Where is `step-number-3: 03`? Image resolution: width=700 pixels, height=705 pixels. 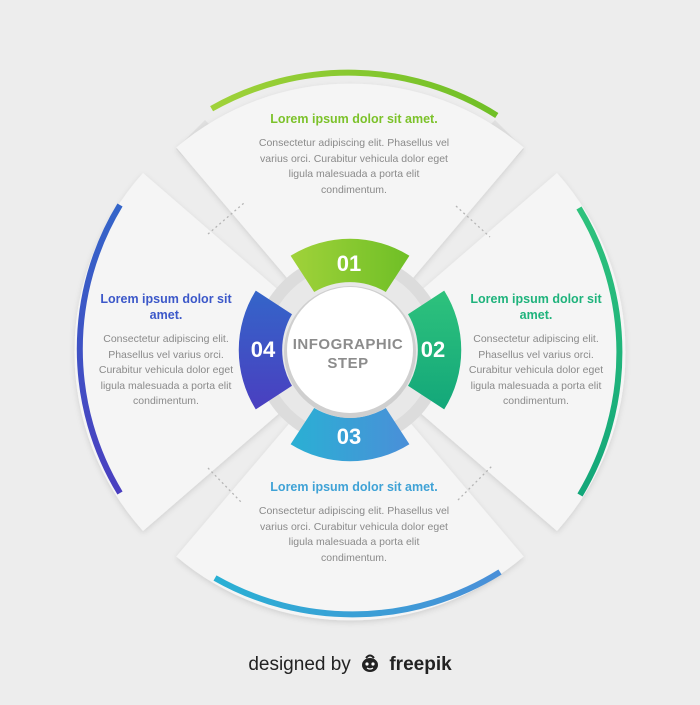 step-number-3: 03 is located at coordinates (349, 436).